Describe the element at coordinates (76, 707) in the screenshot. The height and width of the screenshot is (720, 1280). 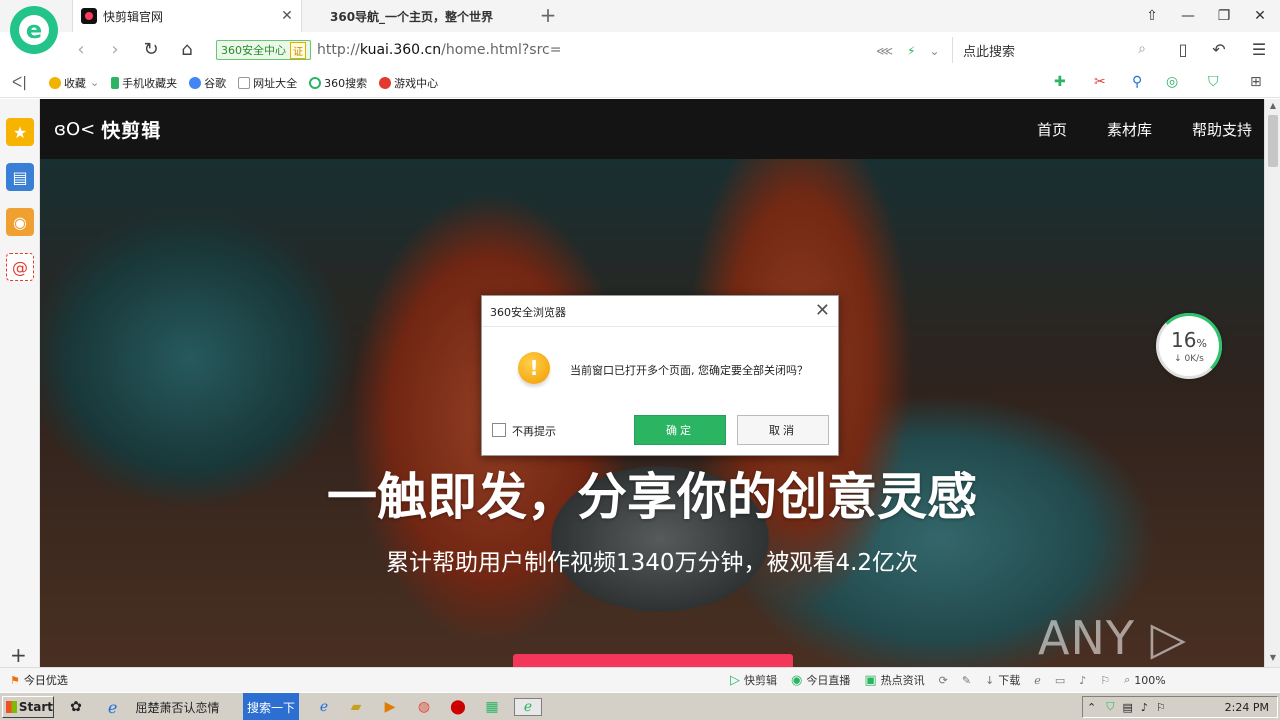
I see `quick-launch-icon: ✿` at that location.